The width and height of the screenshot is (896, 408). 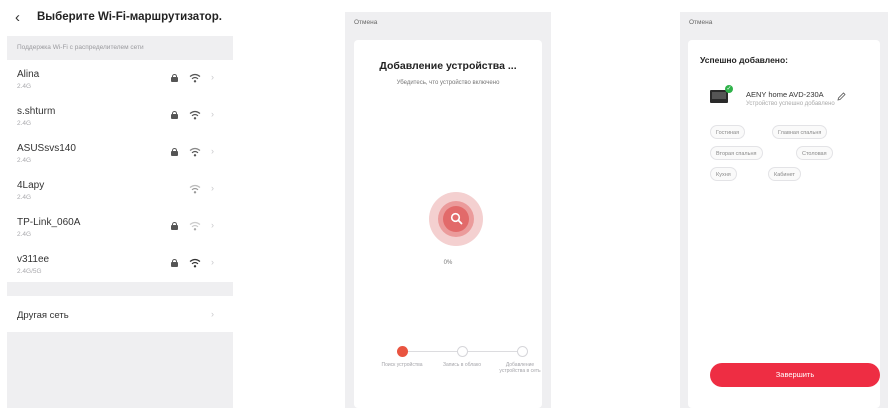 I want to click on header: ‹ Выберите Wi-Fi-маршрутизатор., so click(x=120, y=18).